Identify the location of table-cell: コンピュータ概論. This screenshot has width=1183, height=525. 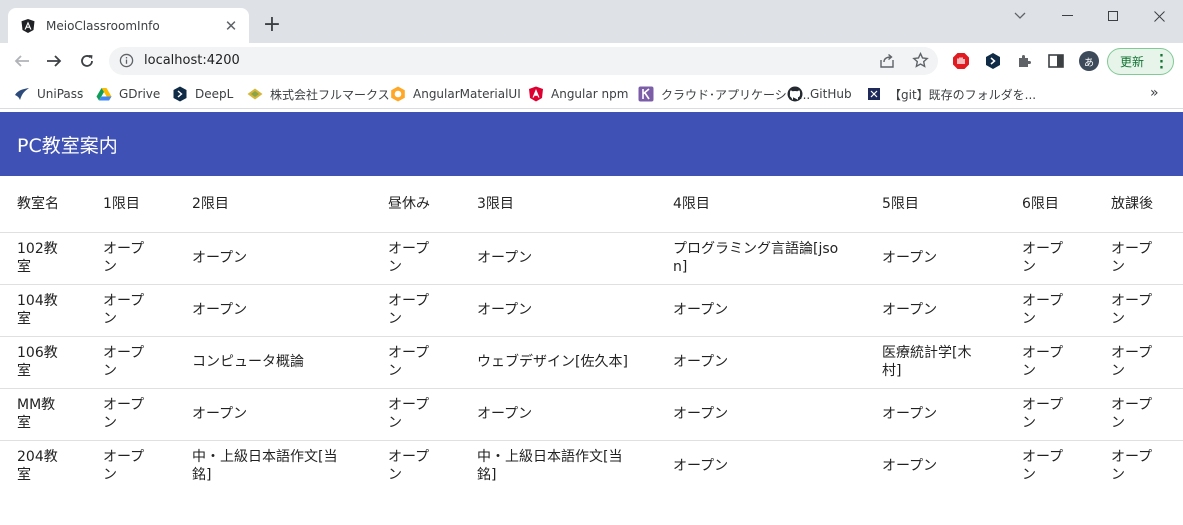
(273, 362).